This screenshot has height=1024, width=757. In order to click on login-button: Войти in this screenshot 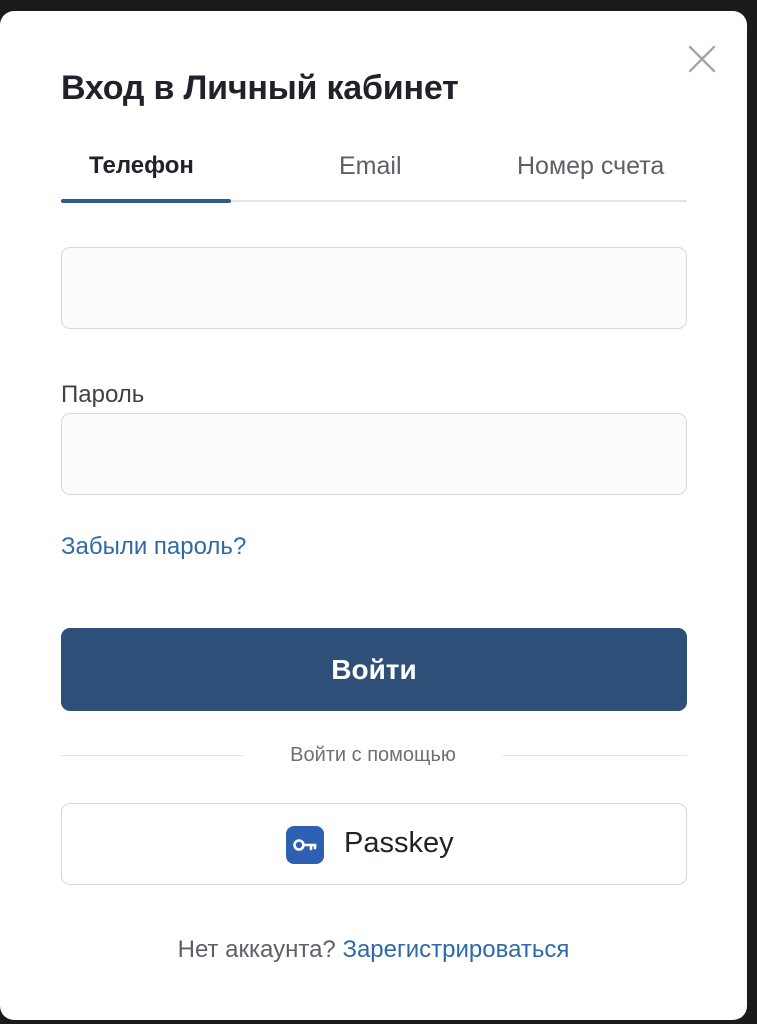, I will do `click(374, 669)`.